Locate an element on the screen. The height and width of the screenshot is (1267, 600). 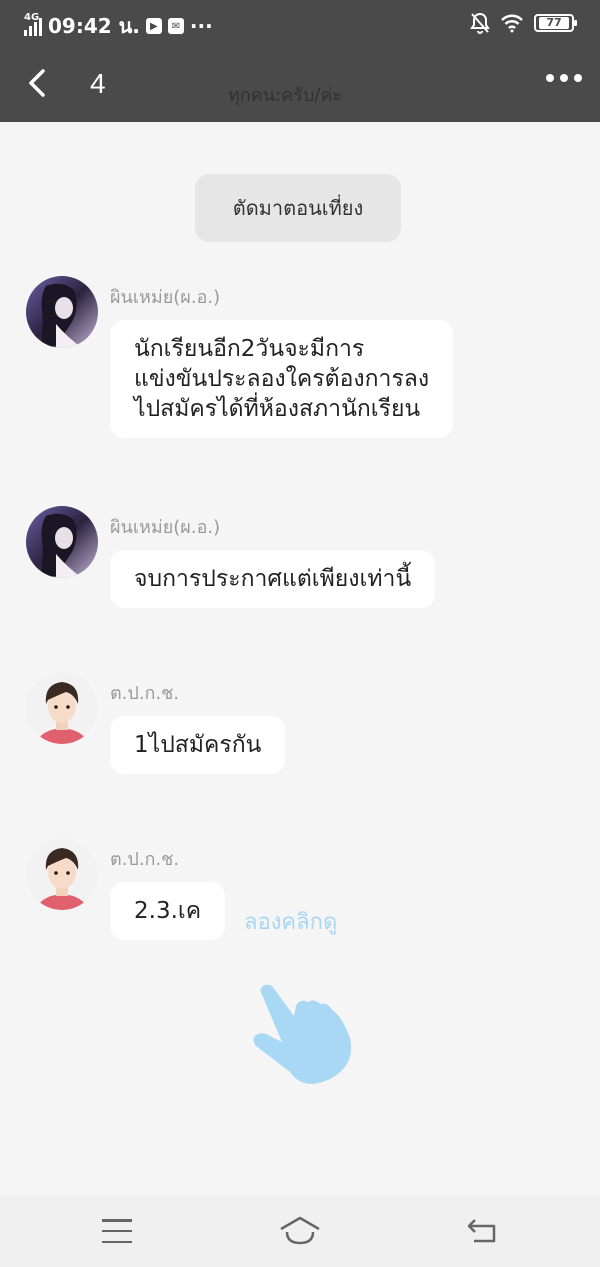
status-left: 4G 09:42 น. ▶ ✉ ··· is located at coordinates (118, 26).